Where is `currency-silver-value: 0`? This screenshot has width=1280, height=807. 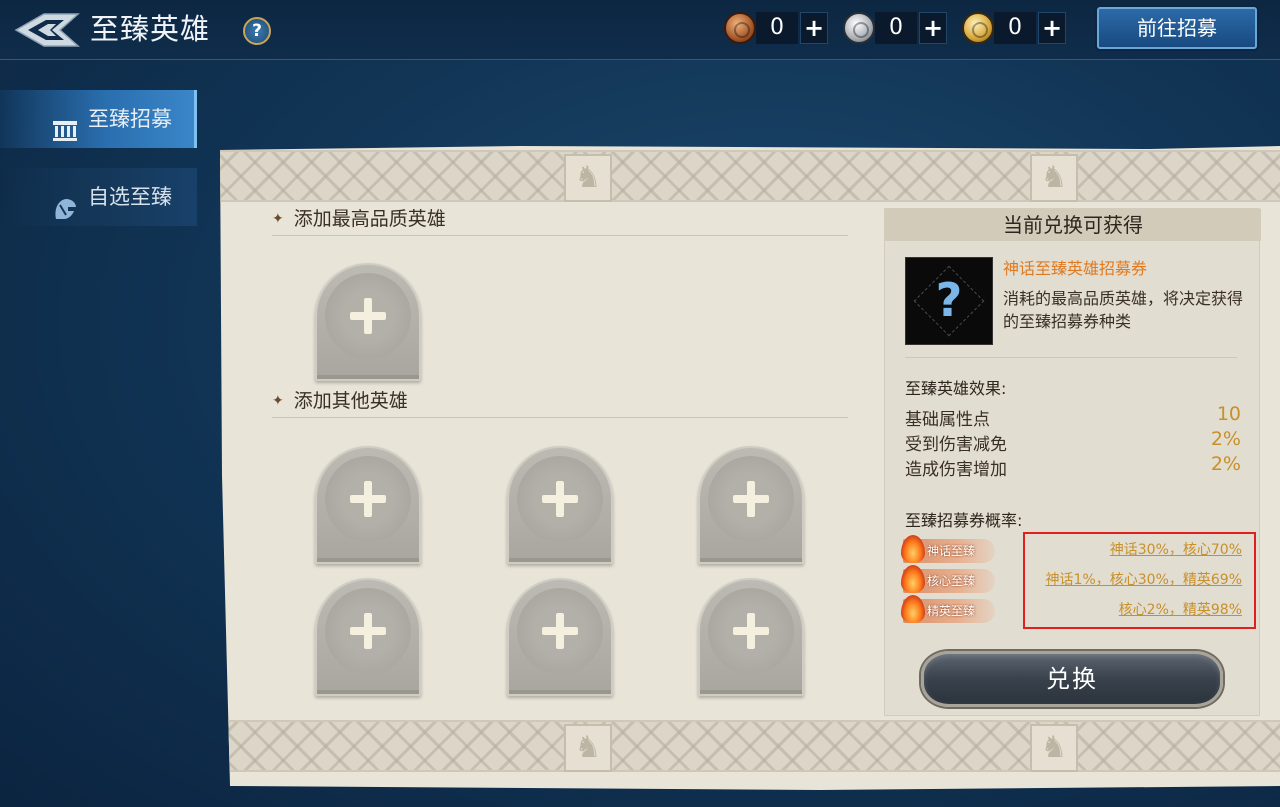 currency-silver-value: 0 is located at coordinates (896, 28).